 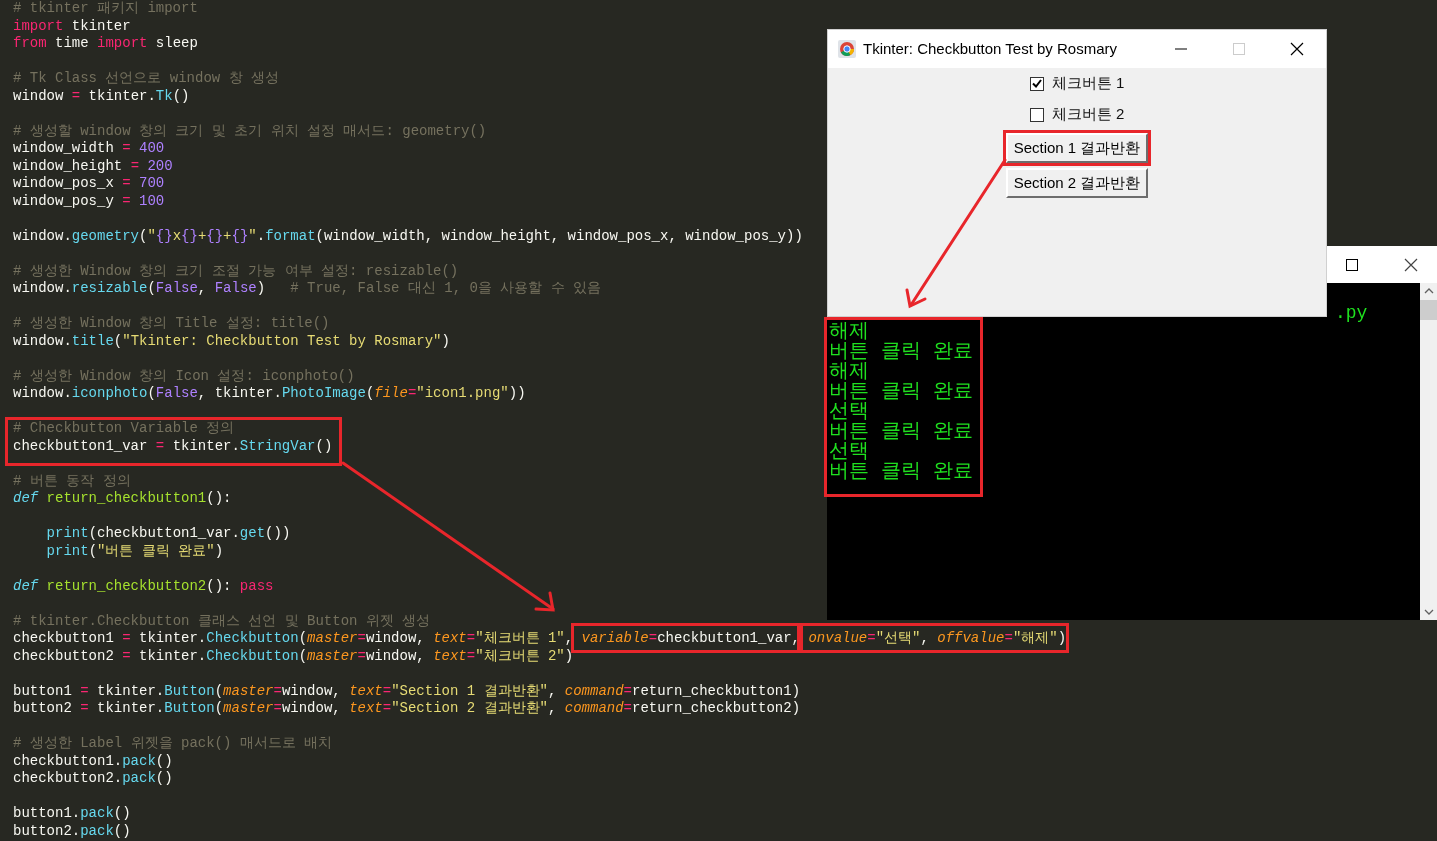 I want to click on code-text: checkbutton1 = tkinter.Checkbutton(master=window, text="체크버튼 1",, so click(x=294, y=638).